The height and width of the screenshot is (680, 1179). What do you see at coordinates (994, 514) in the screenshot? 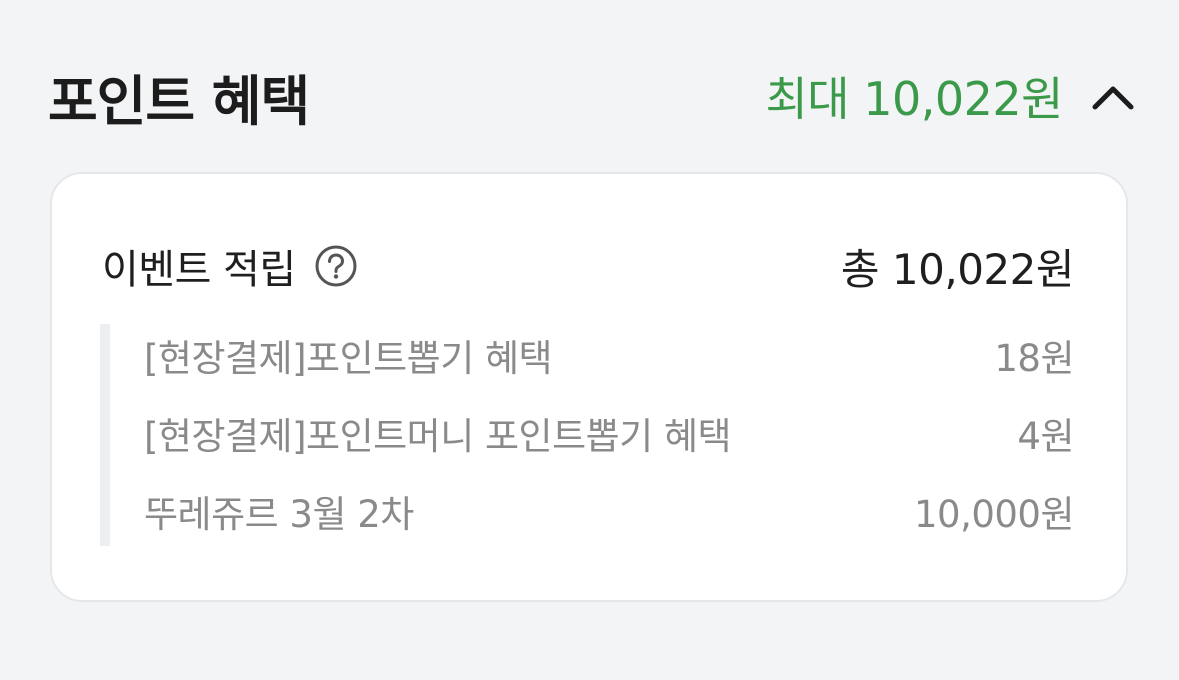
I see `list-item-value: 10,000원` at bounding box center [994, 514].